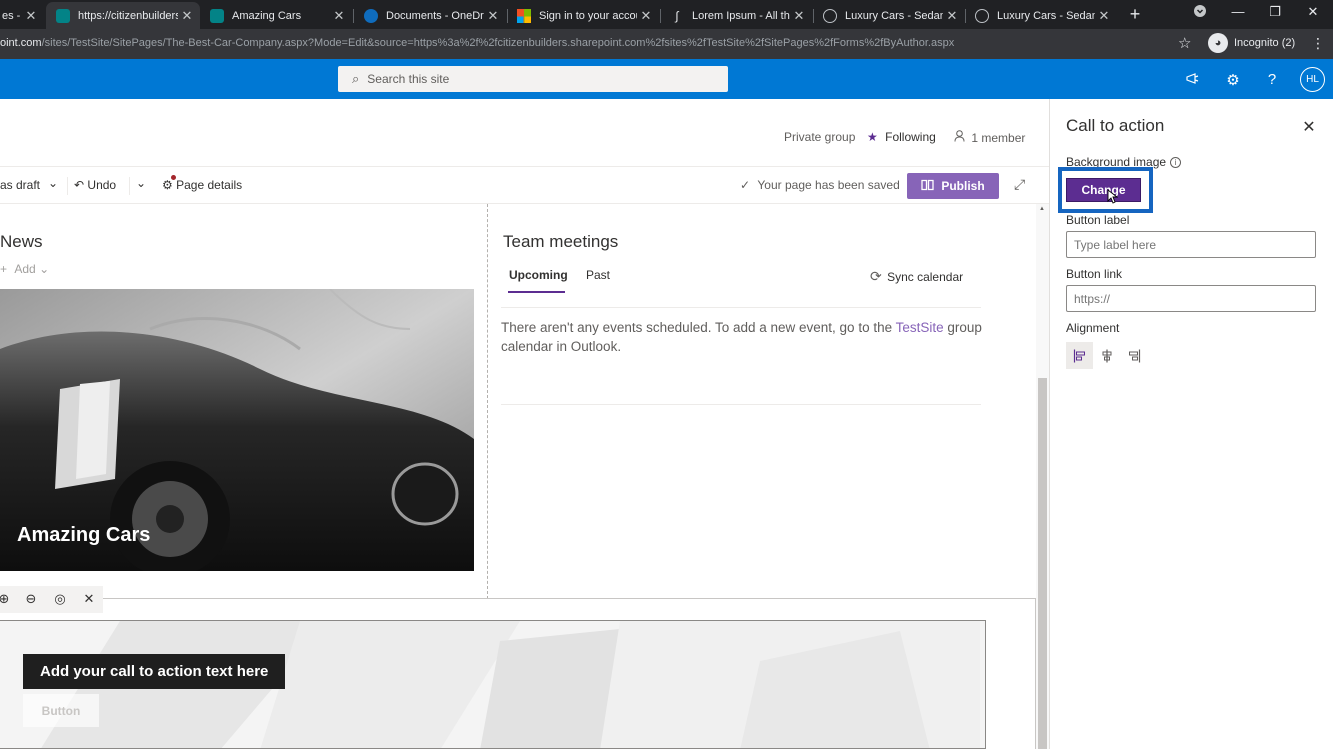 This screenshot has height=749, width=1333. Describe the element at coordinates (1272, 79) in the screenshot. I see `help-icon: ?` at that location.